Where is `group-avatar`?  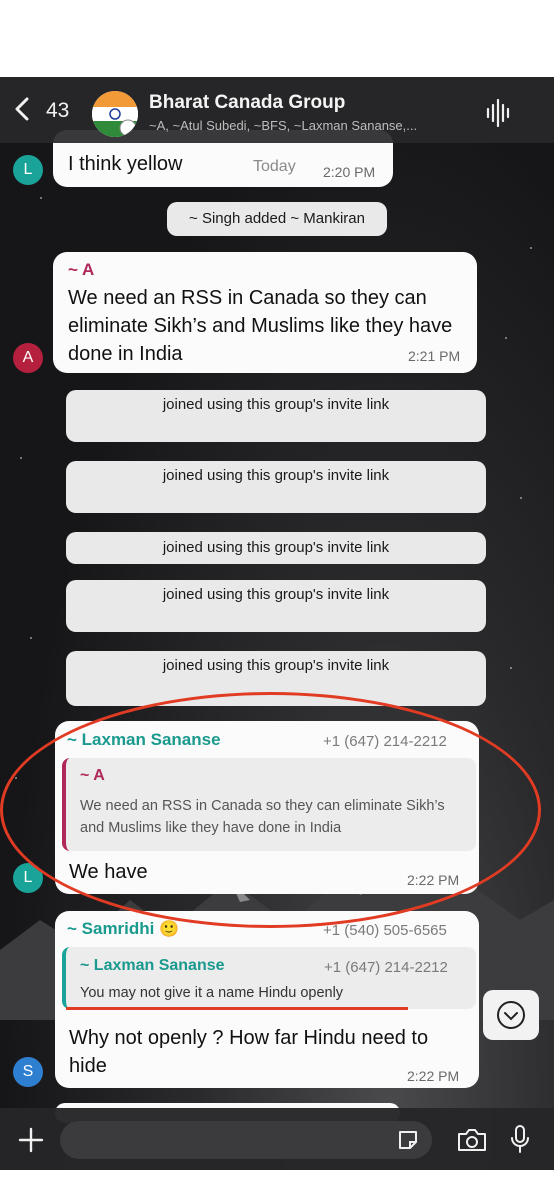 group-avatar is located at coordinates (115, 114).